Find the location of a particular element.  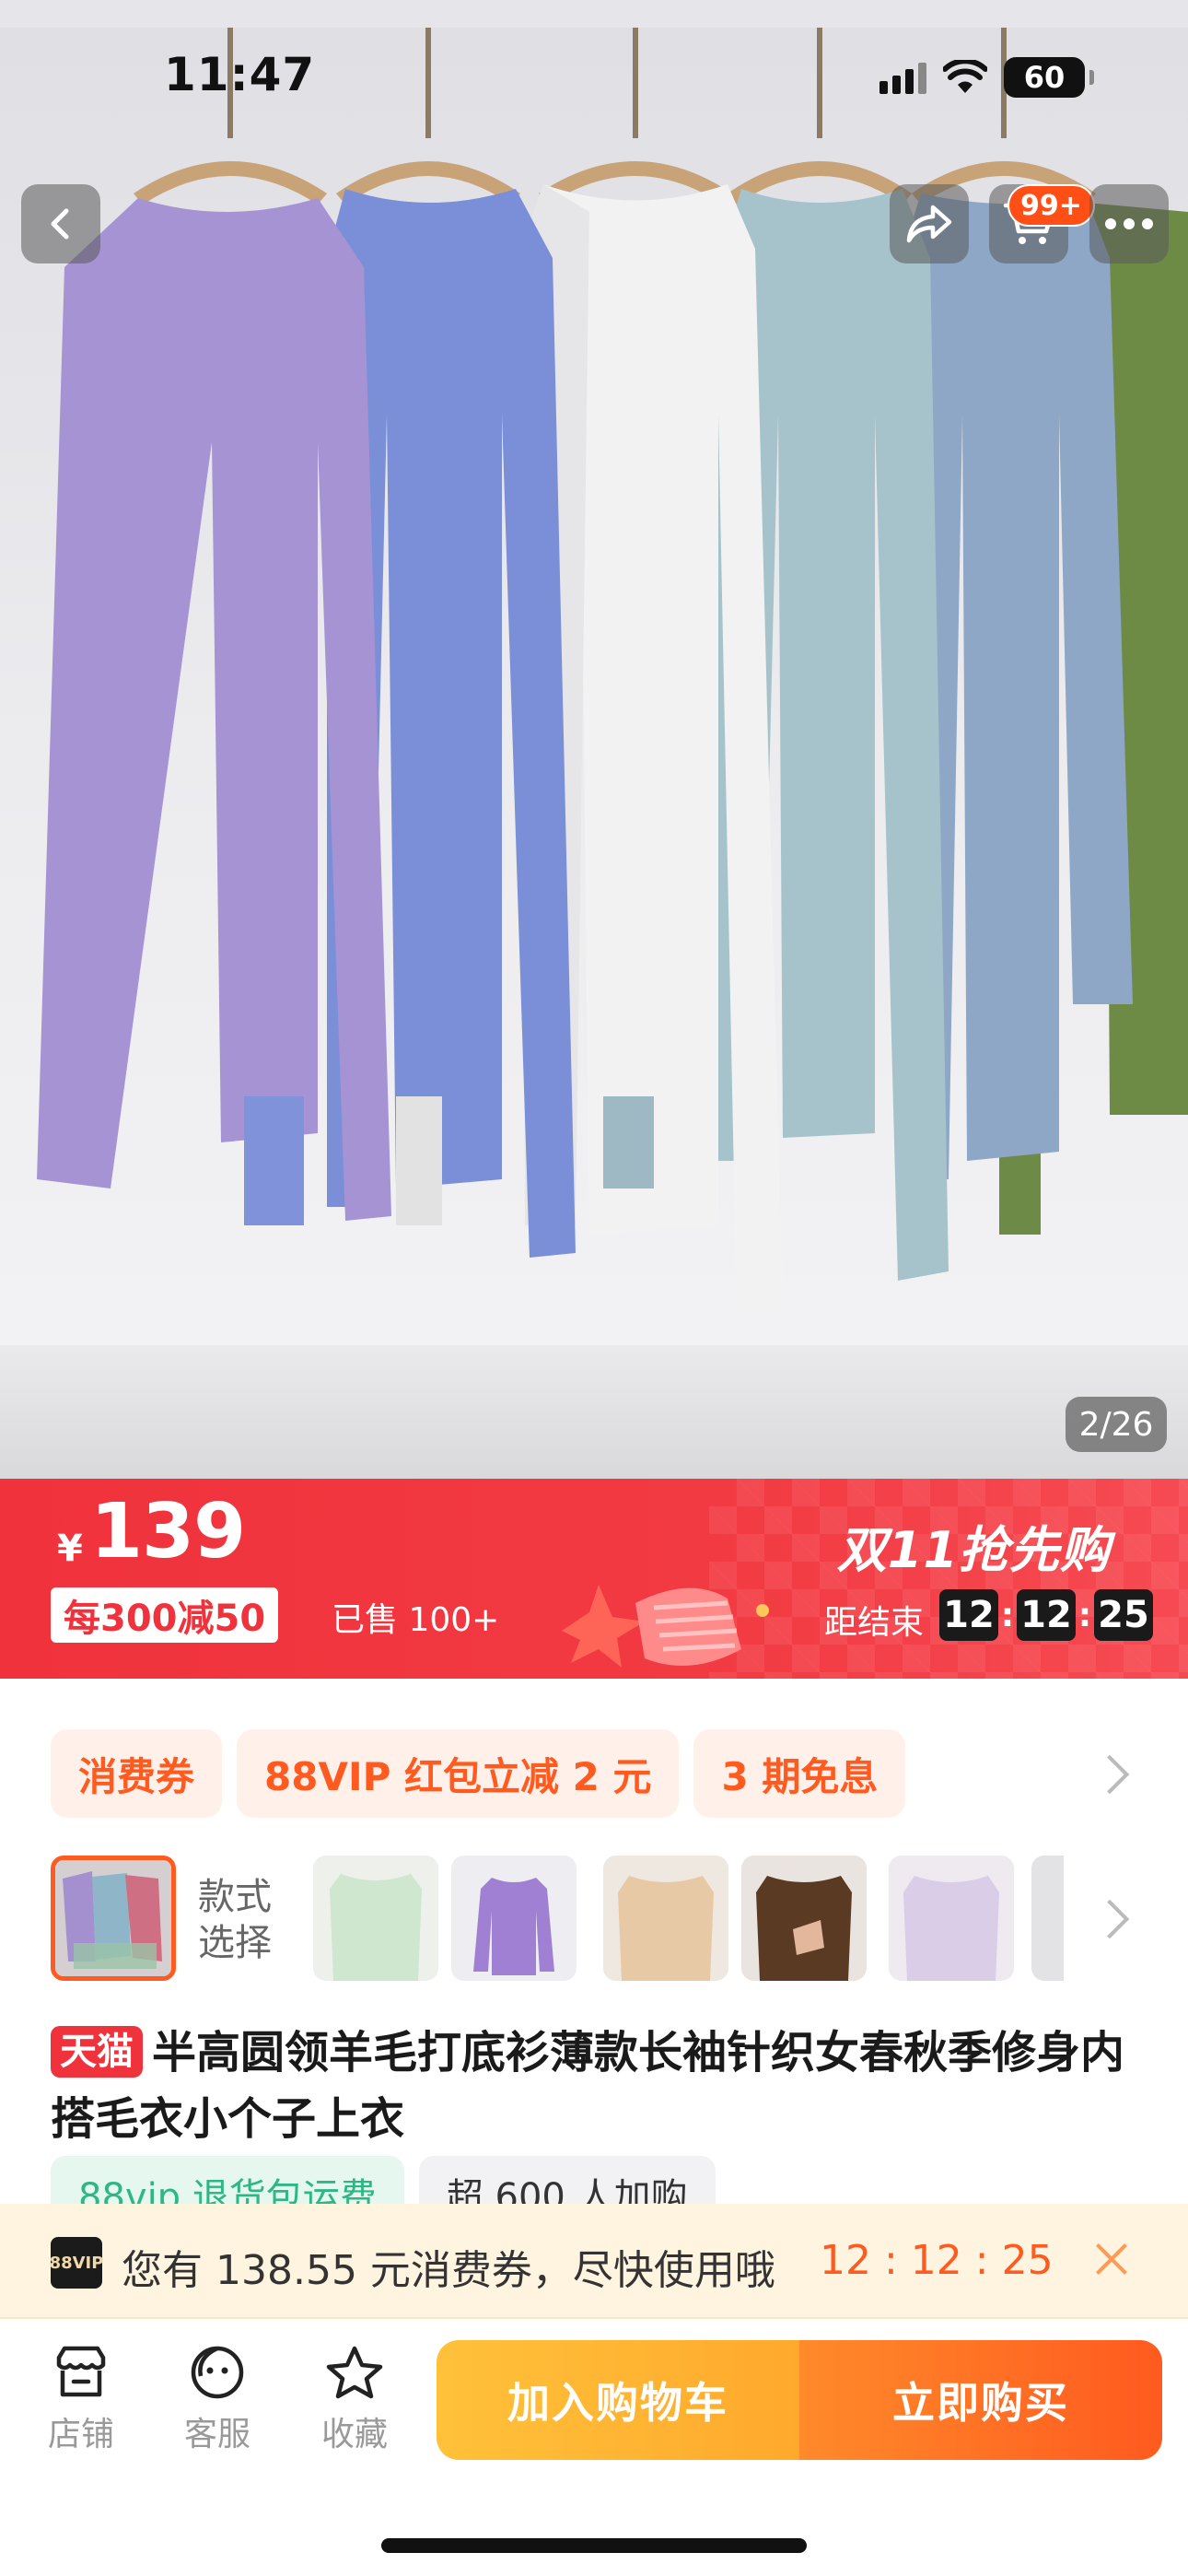

product-title: 半高圆领羊毛打底衫薄款长袖针织女春秋季修身内搭毛衣小个子上衣 is located at coordinates (588, 2086).